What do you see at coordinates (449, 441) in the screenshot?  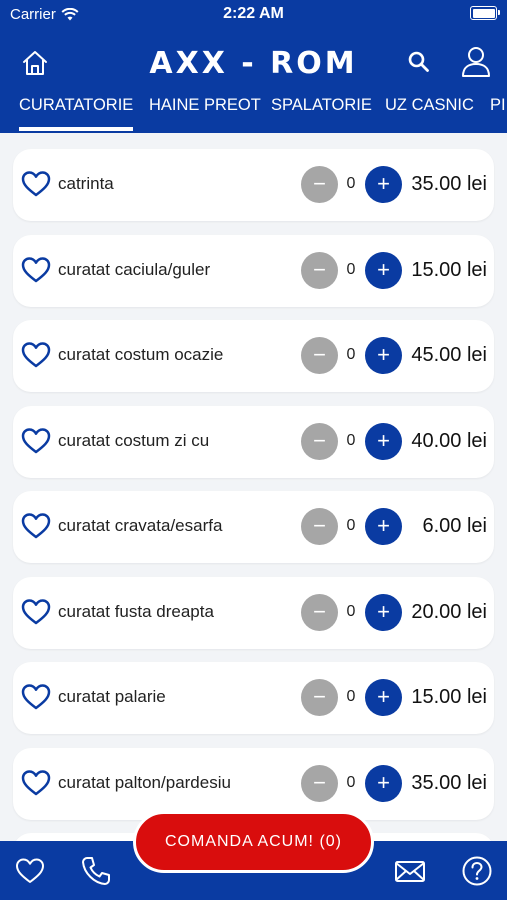 I see `product-price: 40.00 lei` at bounding box center [449, 441].